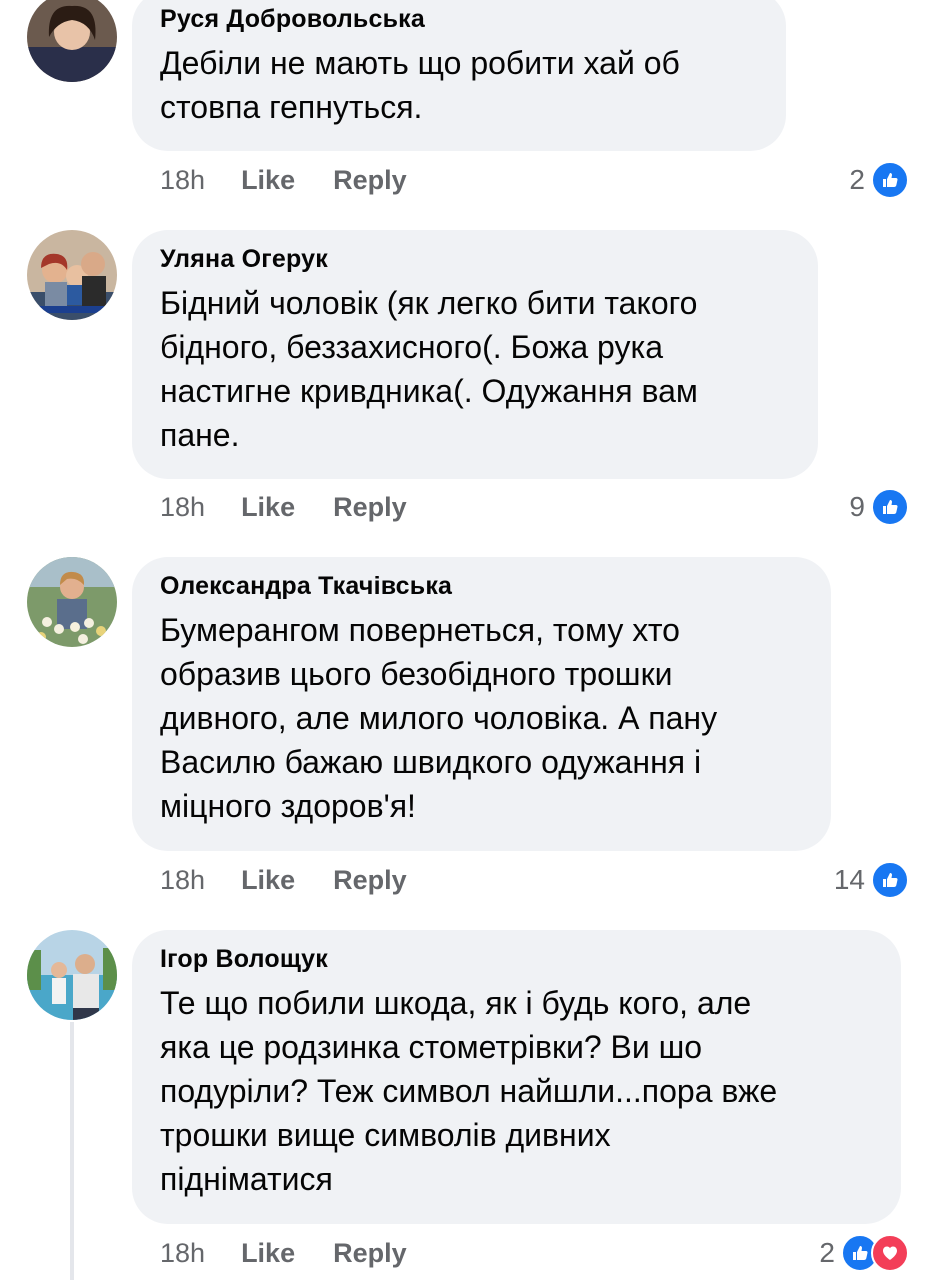  I want to click on comment-text-line: подуріли? Теж символ найшли...пора вже, so click(469, 1091).